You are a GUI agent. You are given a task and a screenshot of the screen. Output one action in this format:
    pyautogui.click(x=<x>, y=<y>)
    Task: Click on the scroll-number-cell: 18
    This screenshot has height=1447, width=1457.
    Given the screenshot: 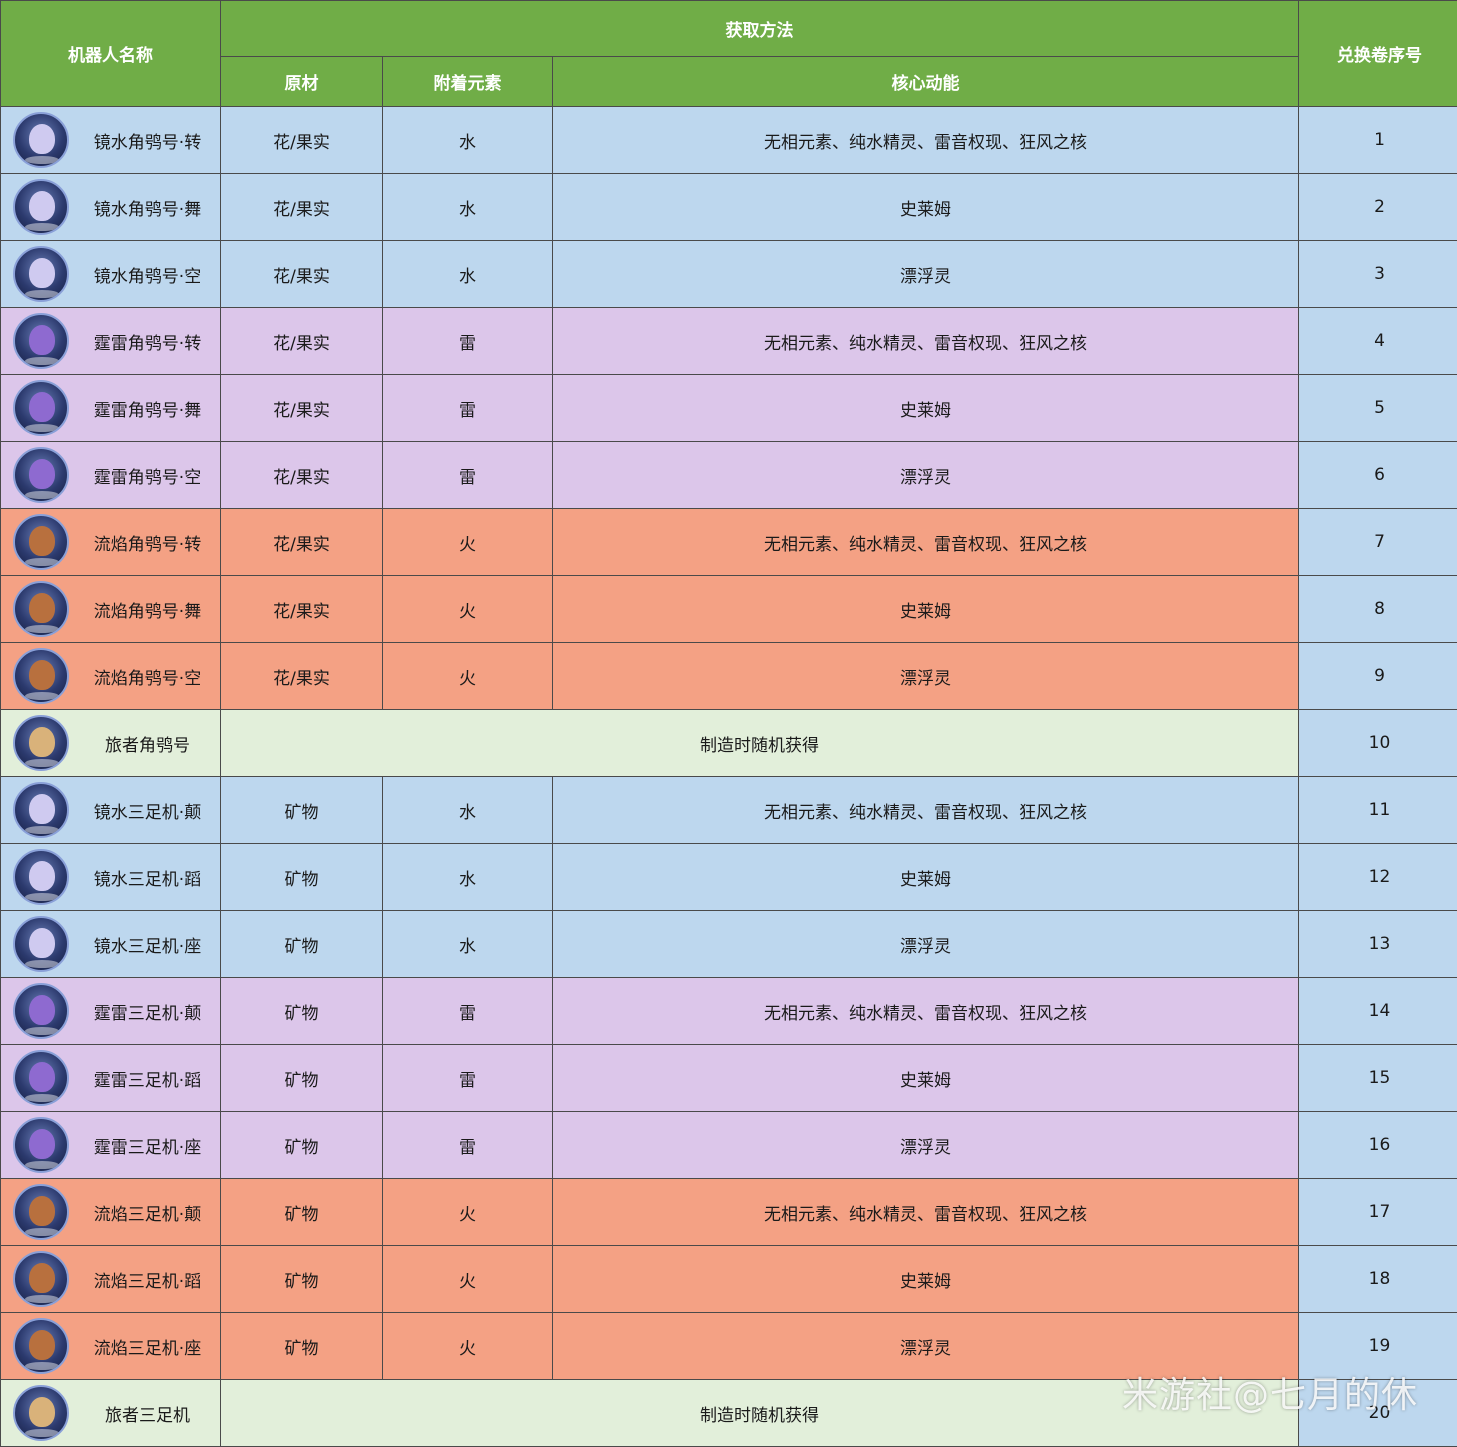 What is the action you would take?
    pyautogui.click(x=1378, y=1279)
    